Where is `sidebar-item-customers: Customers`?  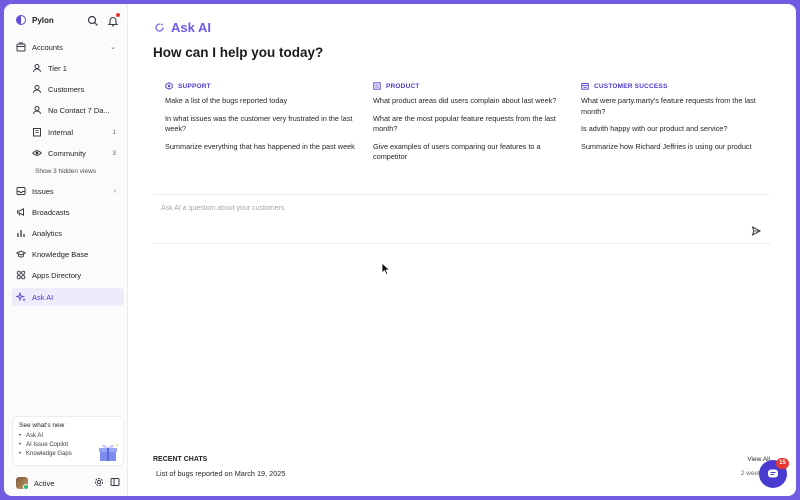
sidebar-item-customers: Customers is located at coordinates (68, 89).